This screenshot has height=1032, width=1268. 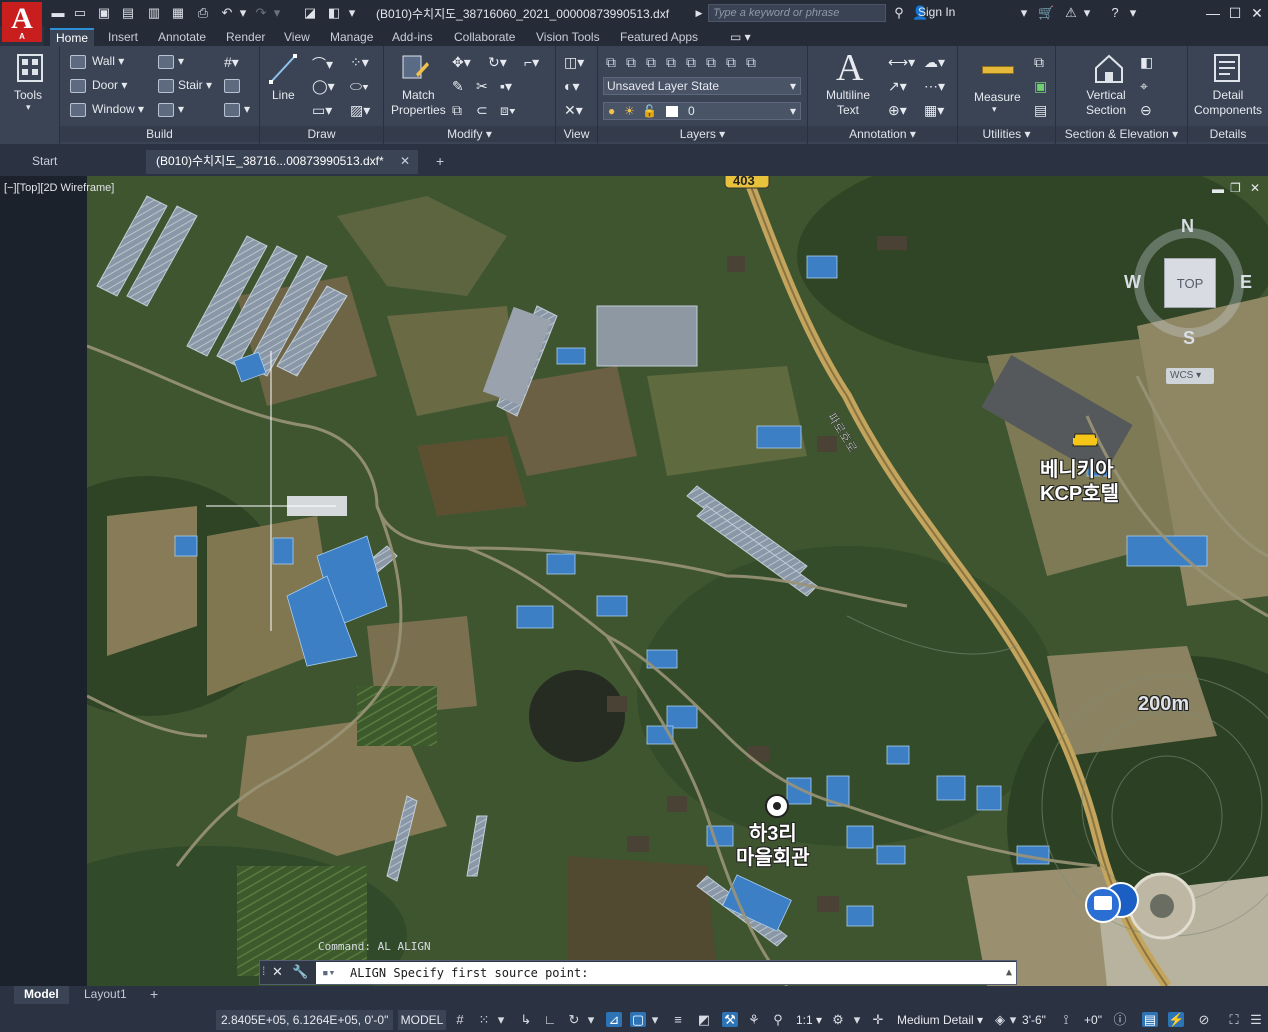 What do you see at coordinates (460, 1019) in the screenshot?
I see `grid-display-icon: #` at bounding box center [460, 1019].